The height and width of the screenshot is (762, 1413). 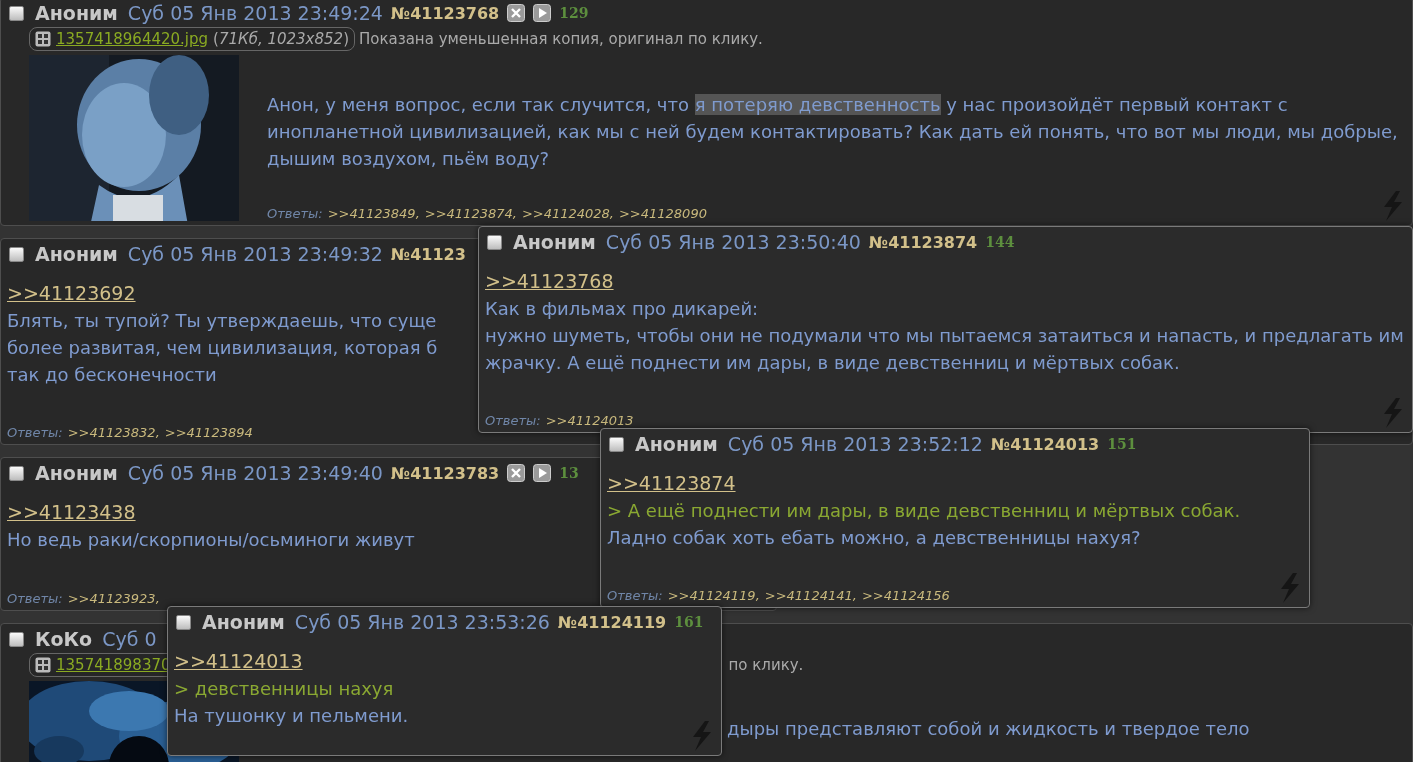 I want to click on message-text: Ладно собак хоть ебать можно, а девственницы нахуя?, so click(x=874, y=538).